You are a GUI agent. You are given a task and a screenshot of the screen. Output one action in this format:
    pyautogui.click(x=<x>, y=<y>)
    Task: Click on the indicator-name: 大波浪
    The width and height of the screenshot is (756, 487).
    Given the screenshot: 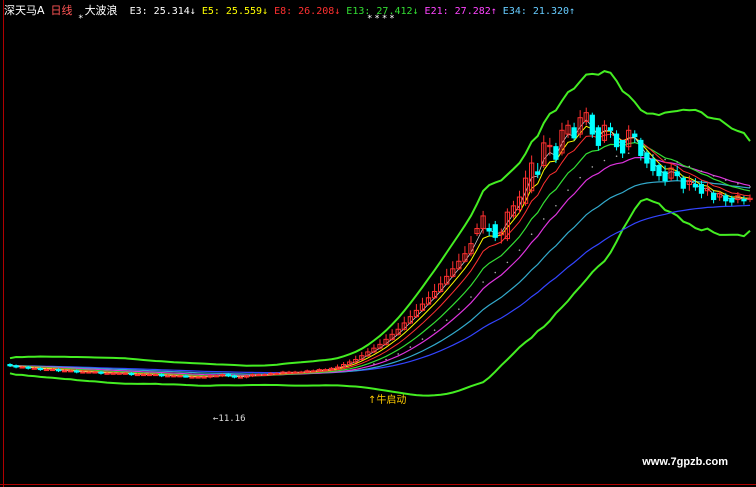 What is the action you would take?
    pyautogui.click(x=101, y=10)
    